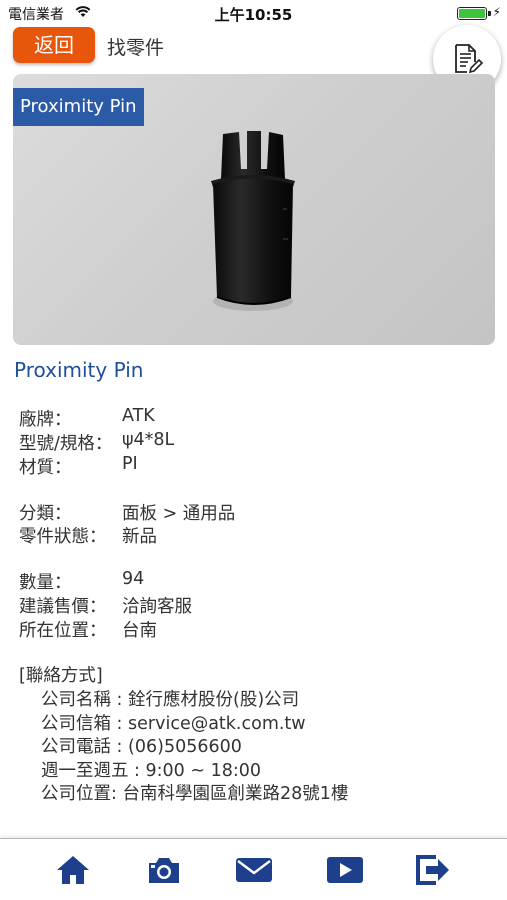  What do you see at coordinates (170, 700) in the screenshot?
I see `contact-company: 公司名稱 : 銓行應材股份(股)公司` at bounding box center [170, 700].